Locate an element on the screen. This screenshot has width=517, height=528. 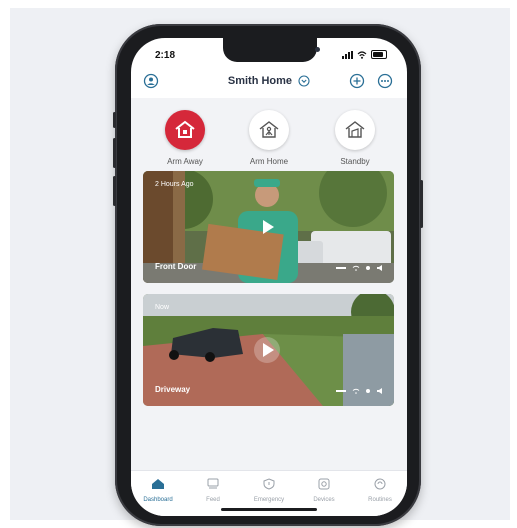
tab-feed: Feed is located at coordinates (213, 490).